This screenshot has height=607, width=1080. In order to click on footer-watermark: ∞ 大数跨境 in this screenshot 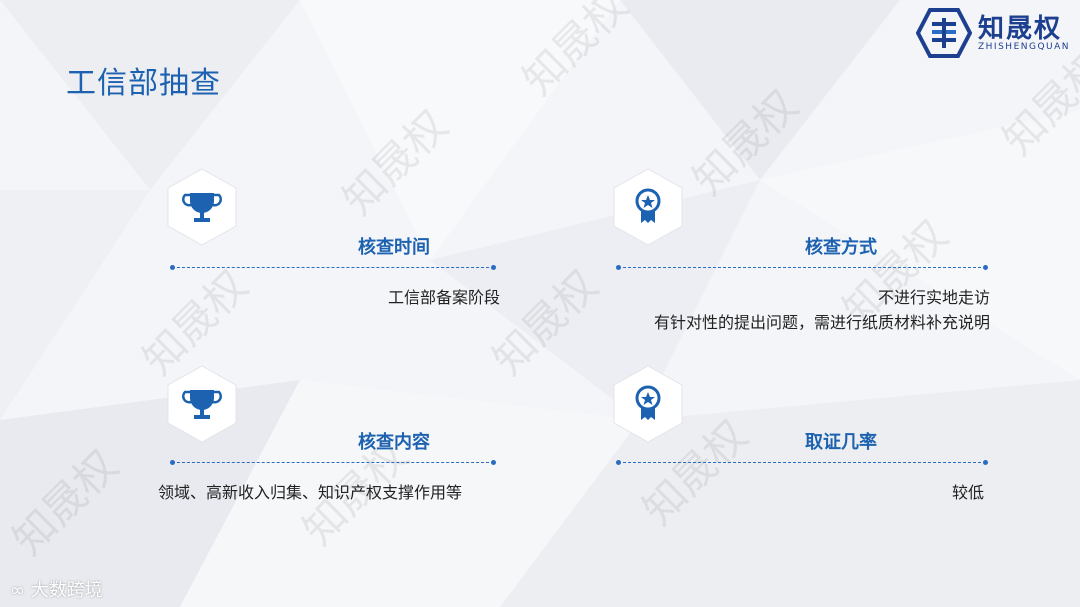, I will do `click(56, 589)`.